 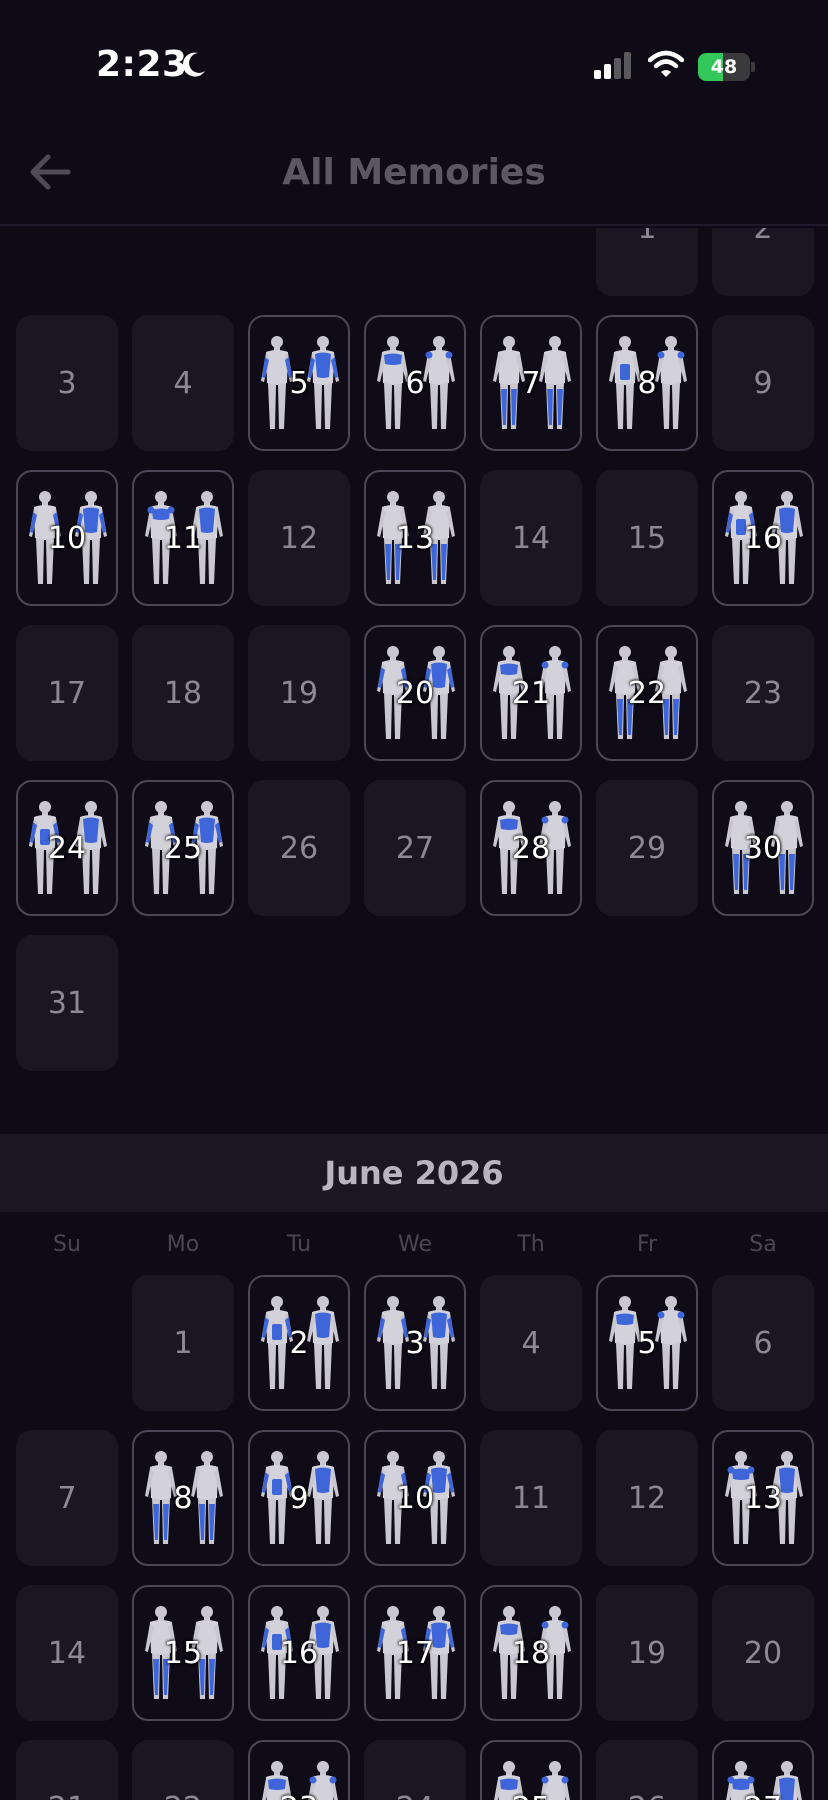 I want to click on calendar-day: 24, so click(x=415, y=1770).